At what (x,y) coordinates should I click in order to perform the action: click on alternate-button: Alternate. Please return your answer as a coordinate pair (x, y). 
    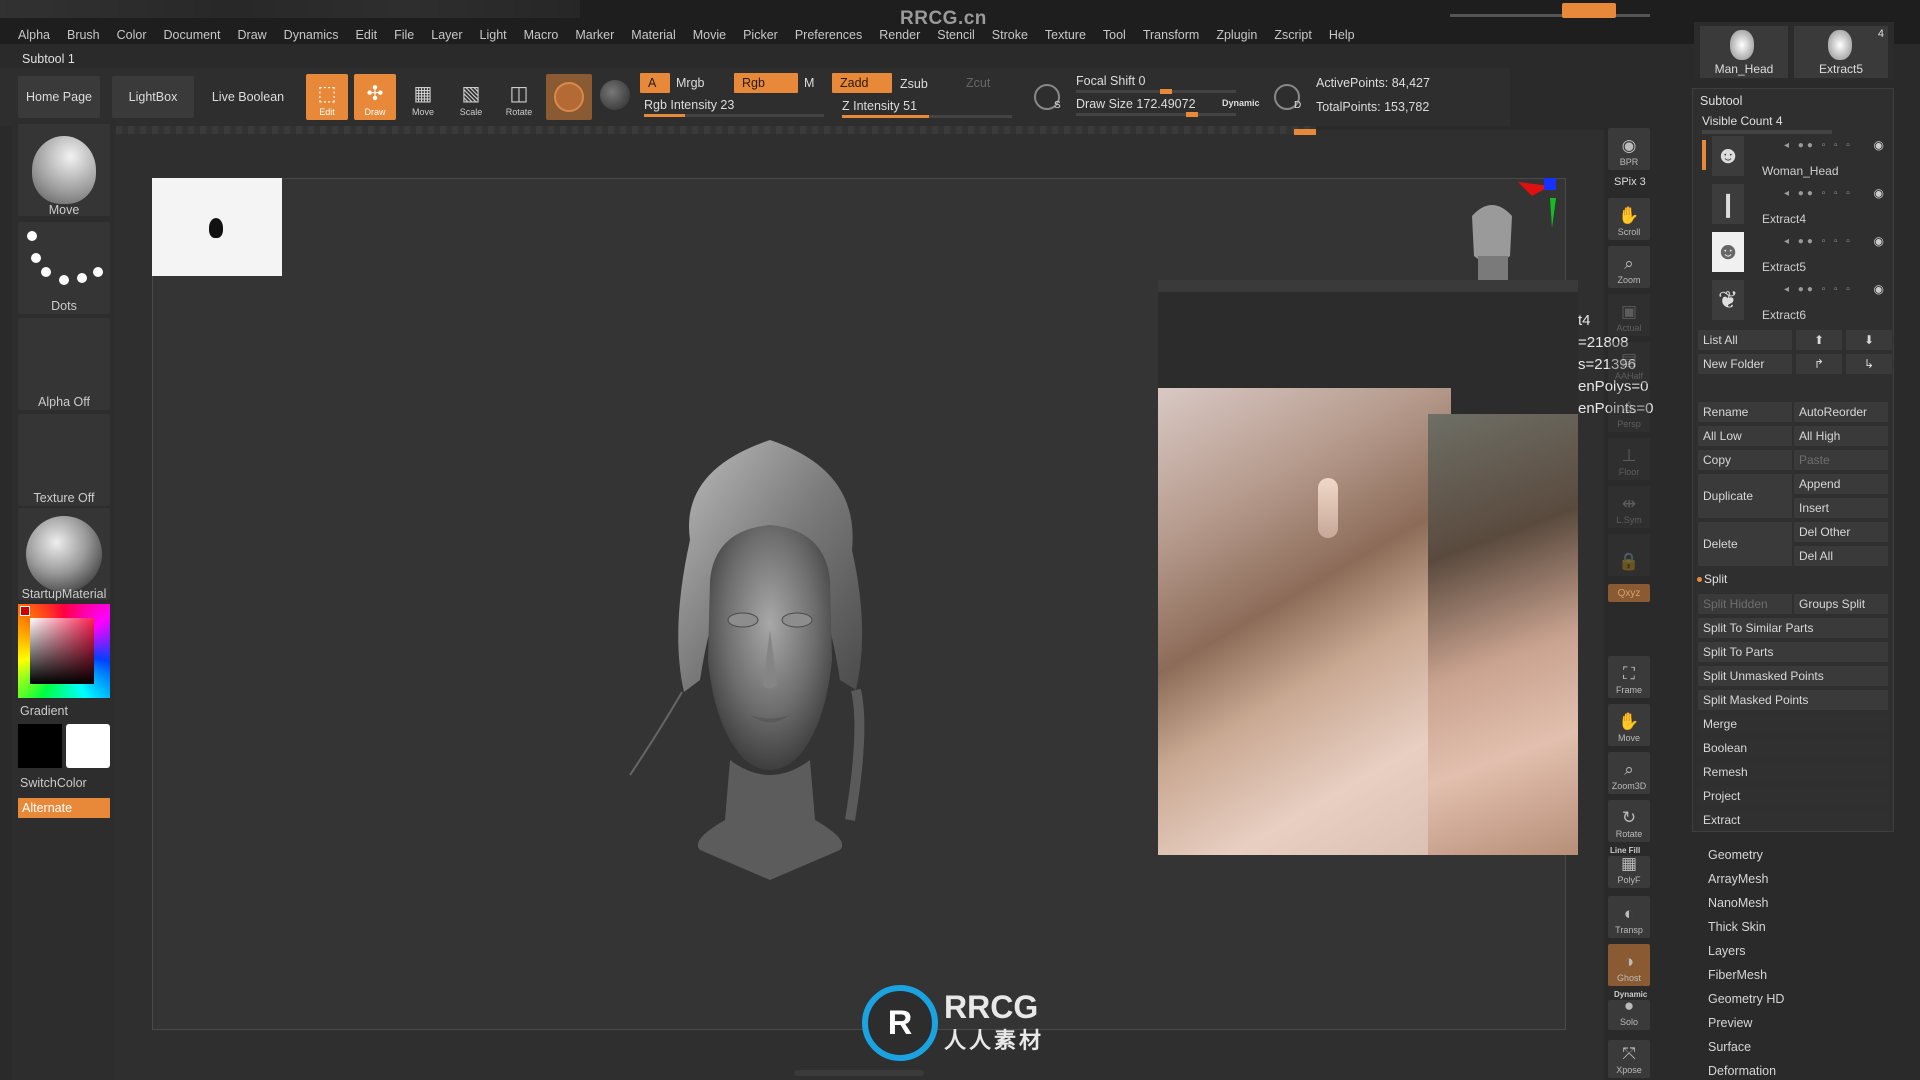
    Looking at the image, I should click on (64, 808).